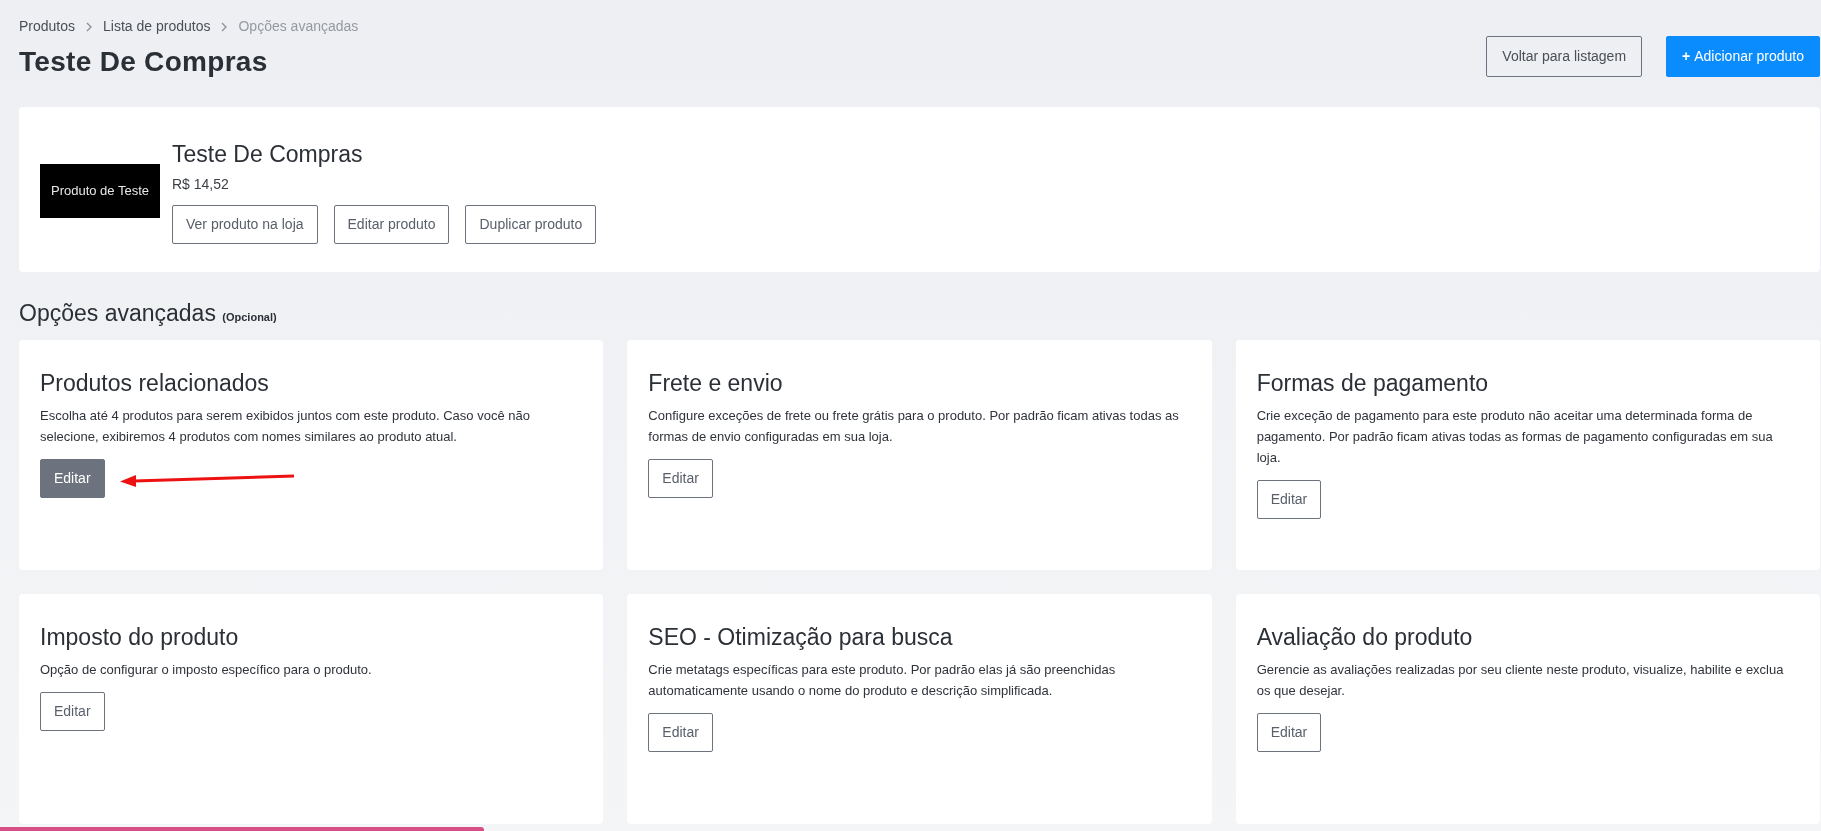  What do you see at coordinates (1515, 437) in the screenshot?
I see `card-description: Crie exceção de pagamento para este produto não aceitar uma determinada forma de pagamento. Por padrão ficam ativas todas as formas de pagamento configuradas em sua loja.` at bounding box center [1515, 437].